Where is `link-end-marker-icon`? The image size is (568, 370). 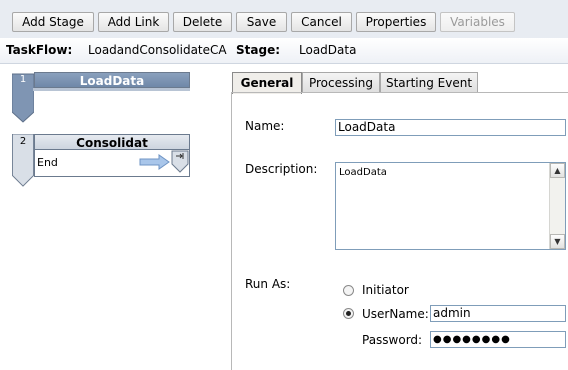 link-end-marker-icon is located at coordinates (180, 162).